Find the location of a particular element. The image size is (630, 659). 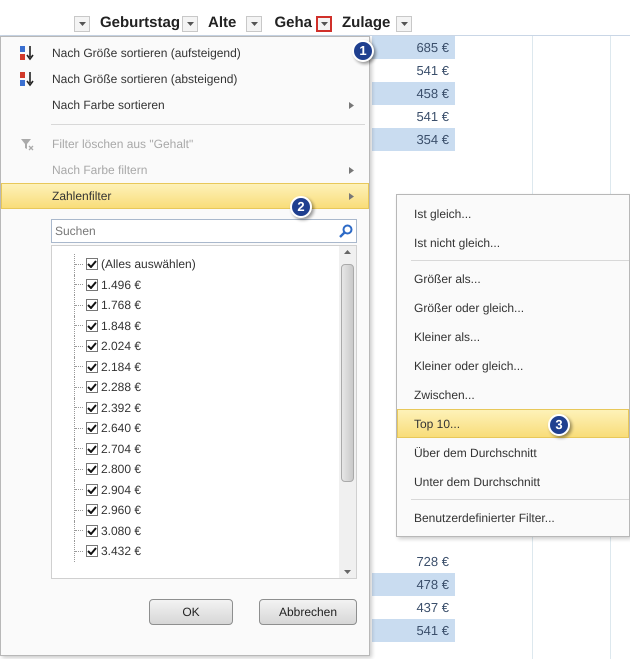

table-cell: 685 € is located at coordinates (413, 47).